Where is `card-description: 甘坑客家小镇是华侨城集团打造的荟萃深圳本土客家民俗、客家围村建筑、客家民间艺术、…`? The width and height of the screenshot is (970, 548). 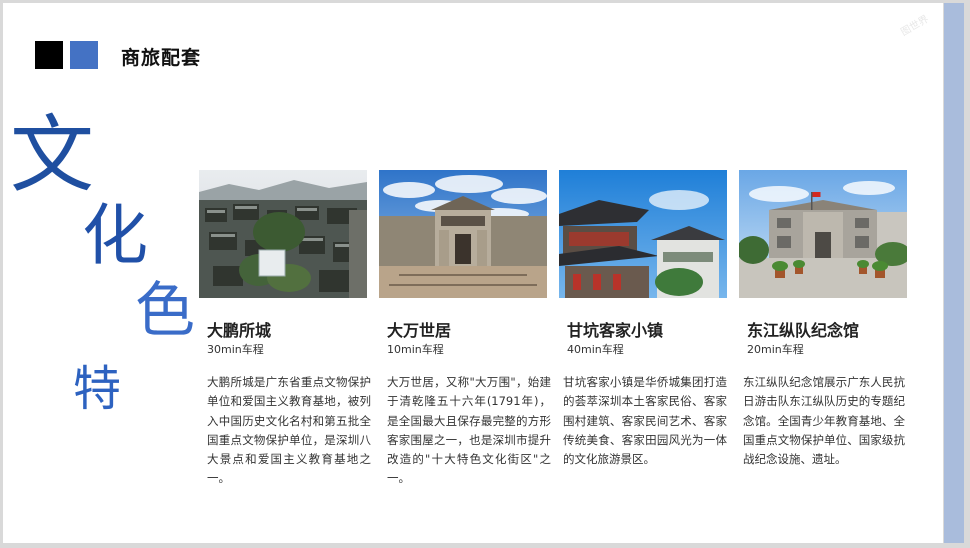
card-description: 甘坑客家小镇是华侨城集团打造的荟萃深圳本土客家民俗、客家围村建筑、客家民间艺术、… is located at coordinates (645, 421).